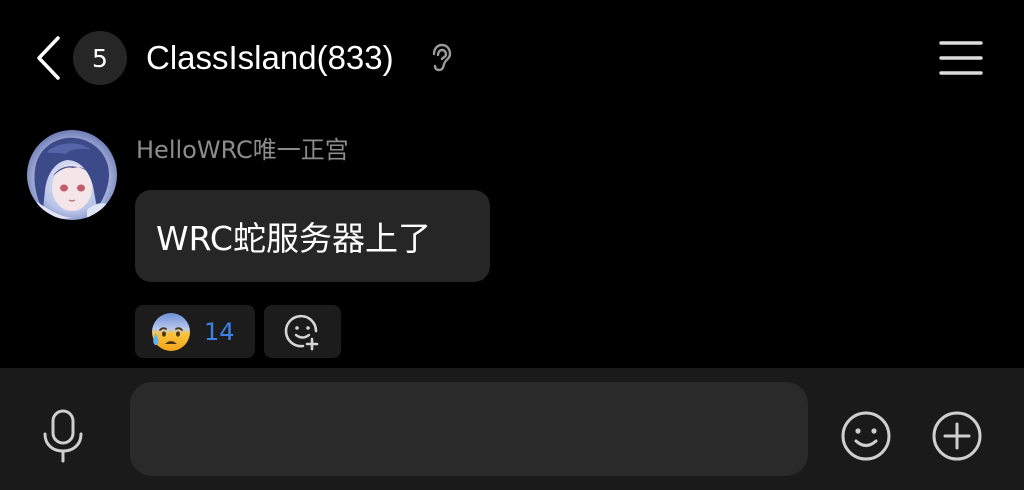 The height and width of the screenshot is (490, 1024). I want to click on hamburger-menu-icon, so click(961, 58).